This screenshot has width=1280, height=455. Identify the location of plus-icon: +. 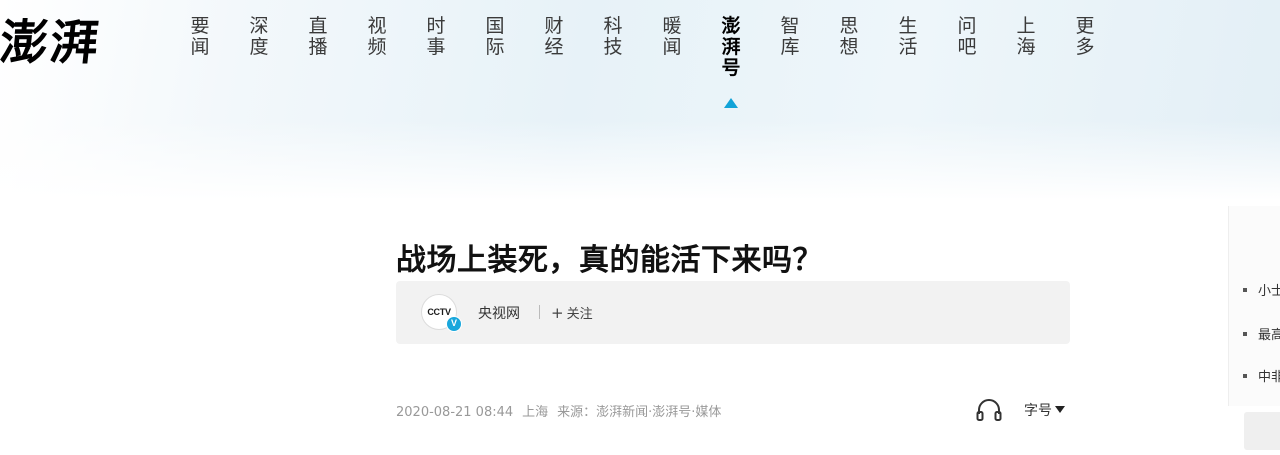
(557, 313).